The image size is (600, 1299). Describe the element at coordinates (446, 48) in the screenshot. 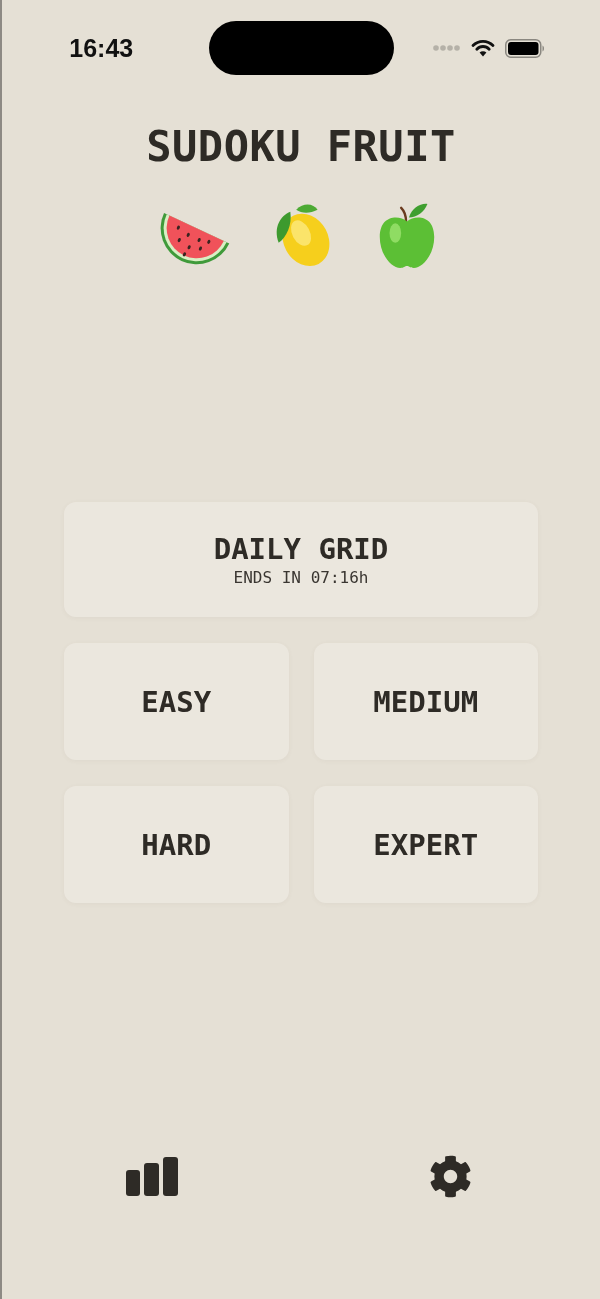

I see `signal-dots-icon` at that location.